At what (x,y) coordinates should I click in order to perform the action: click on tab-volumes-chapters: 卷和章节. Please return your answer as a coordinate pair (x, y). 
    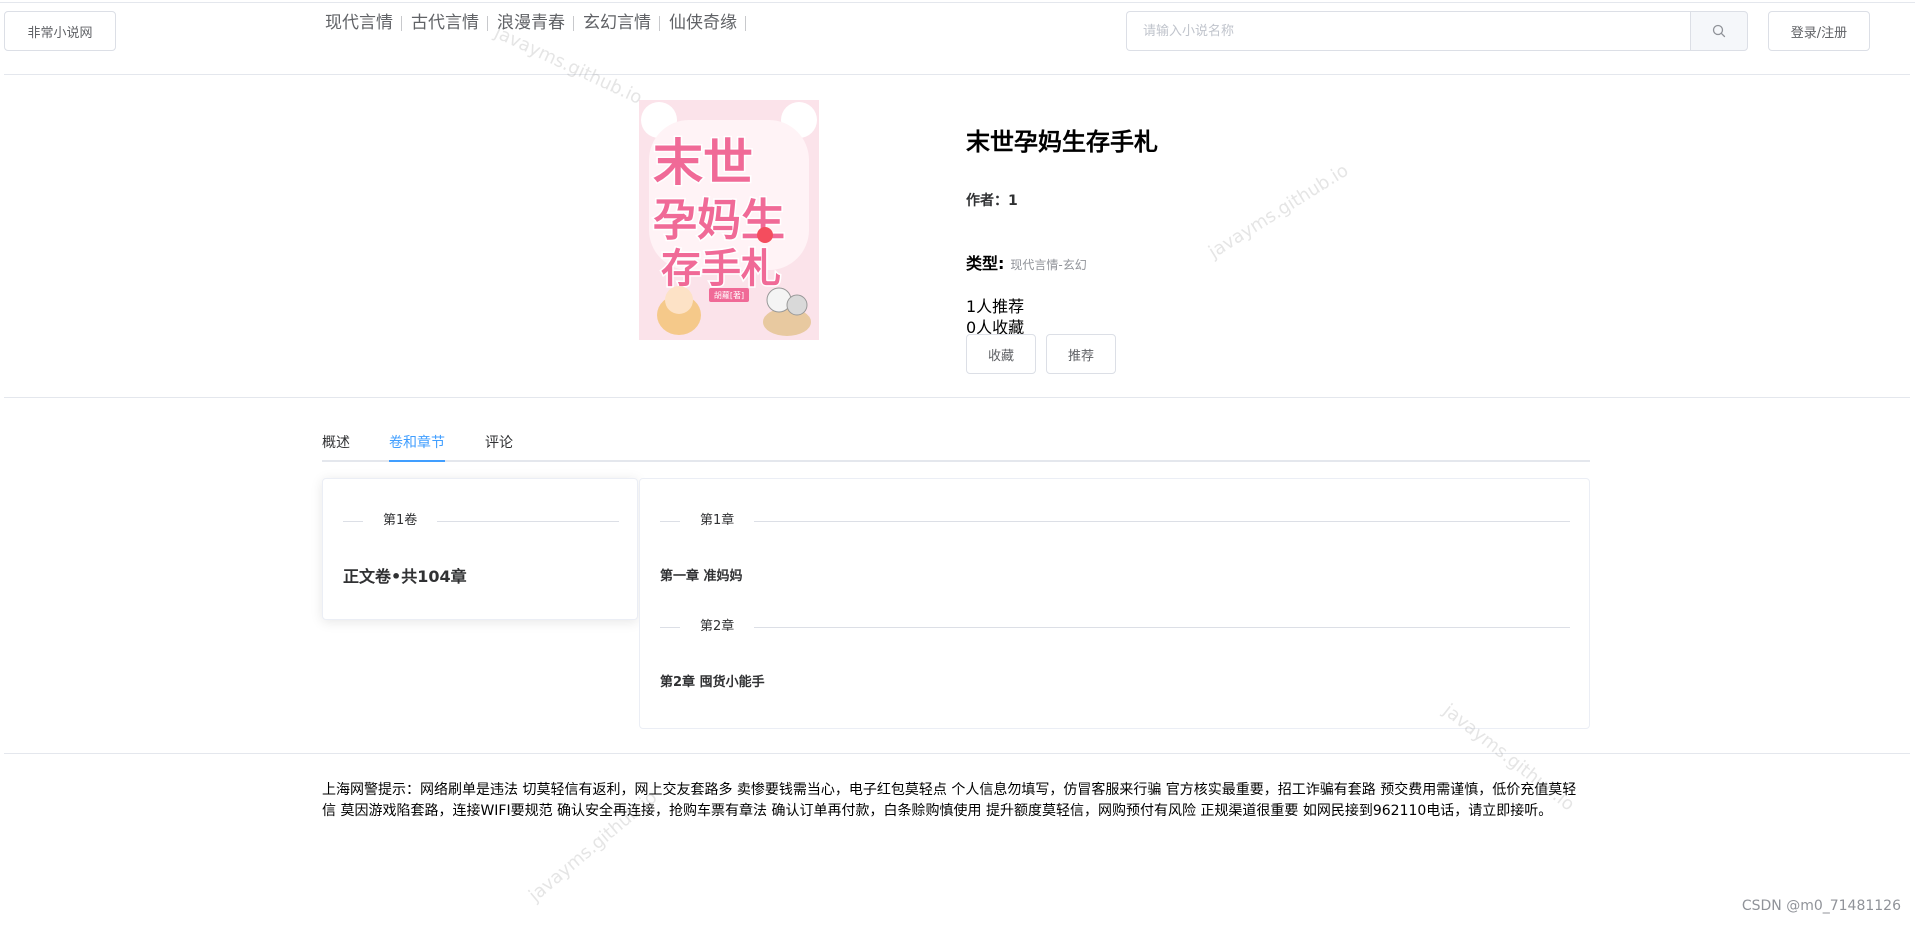
    Looking at the image, I should click on (417, 447).